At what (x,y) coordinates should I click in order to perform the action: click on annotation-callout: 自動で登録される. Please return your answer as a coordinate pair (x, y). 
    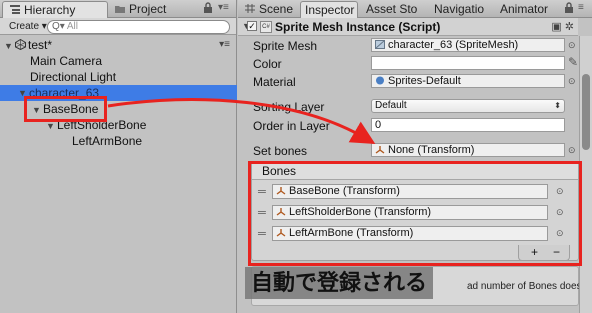
    Looking at the image, I should click on (339, 283).